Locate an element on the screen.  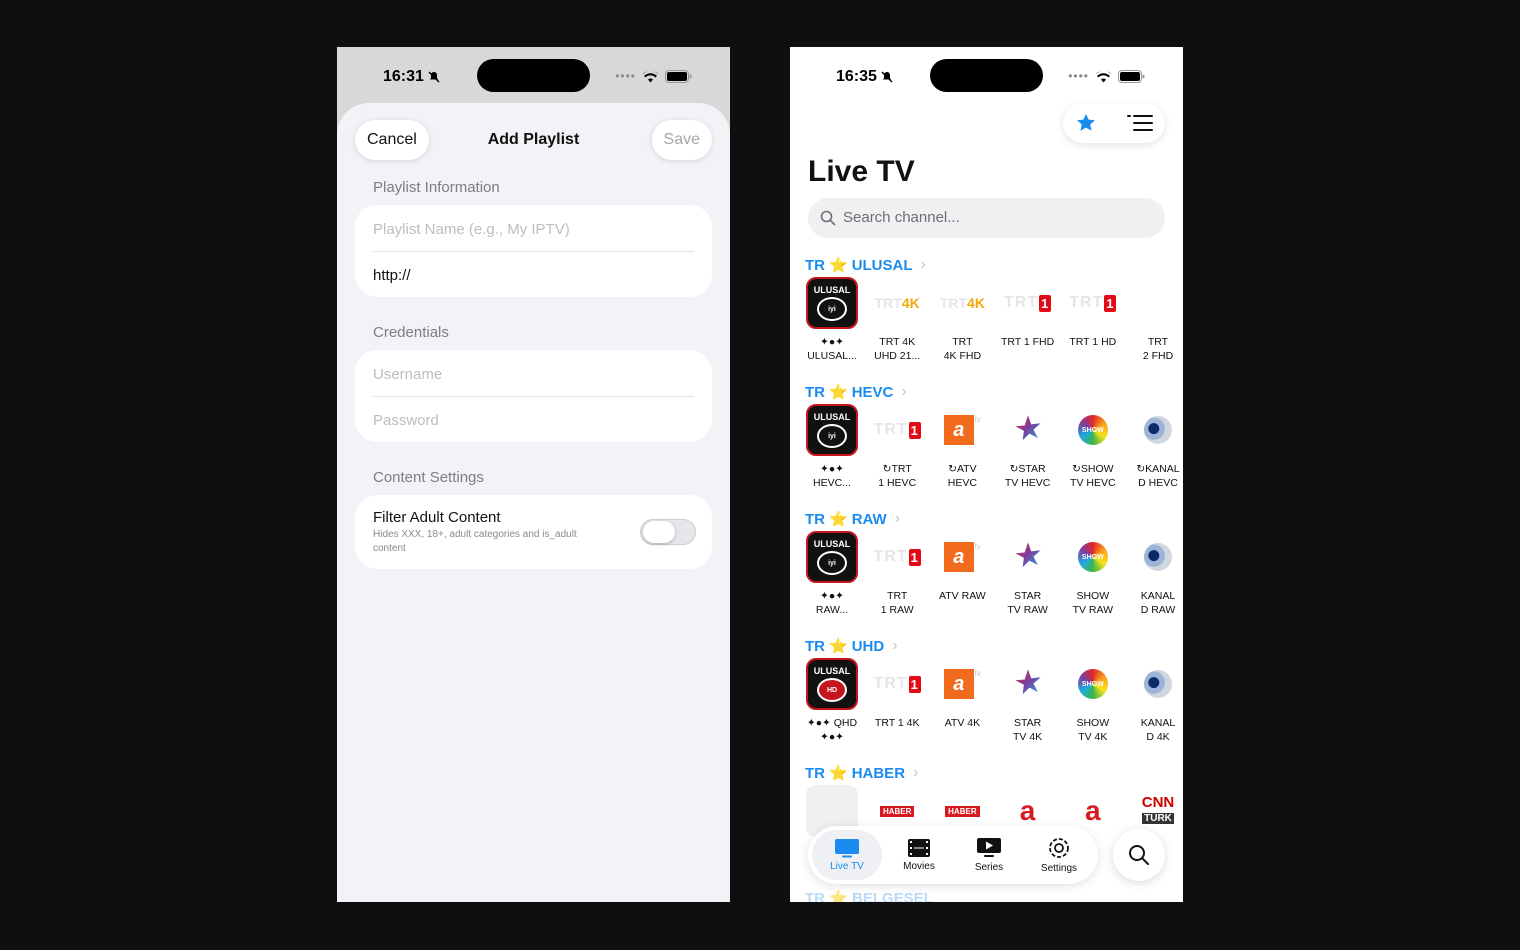
channel-tile: TRT 1 ↻TRT 1 HEVC is located at coordinates (897, 447).